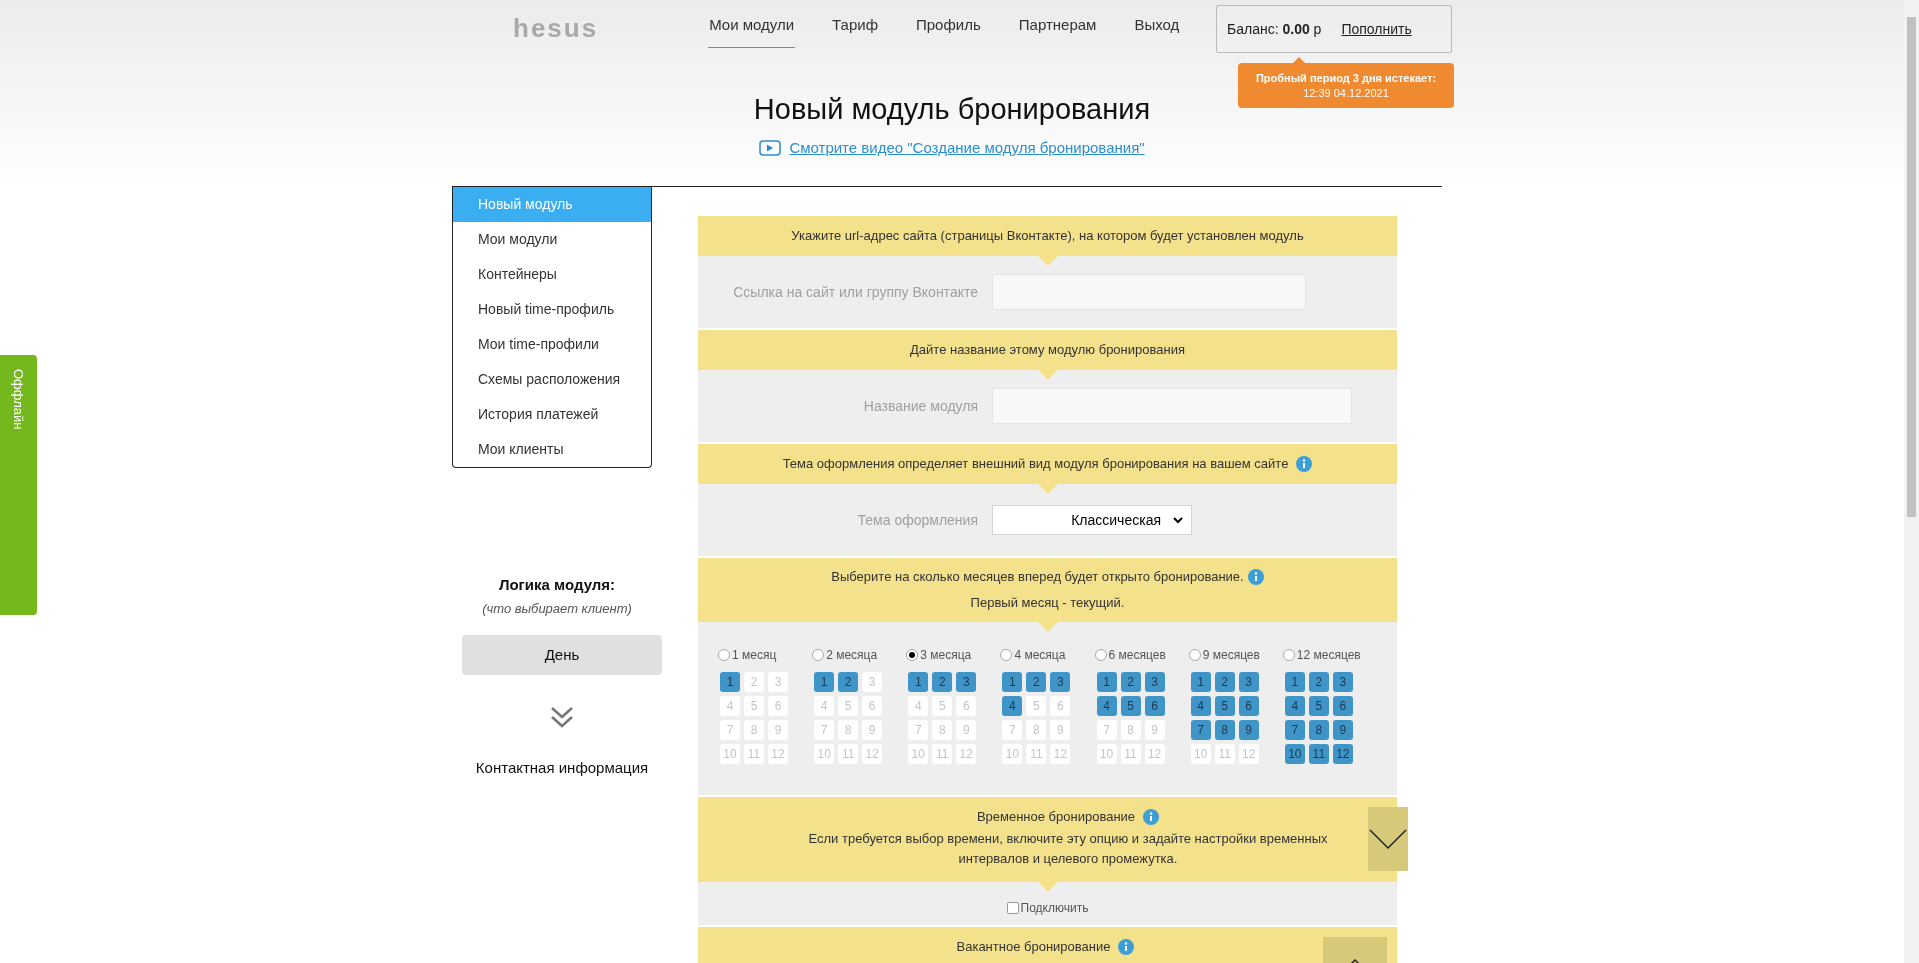 The height and width of the screenshot is (963, 1919). Describe the element at coordinates (562, 655) in the screenshot. I see `day-button: День` at that location.